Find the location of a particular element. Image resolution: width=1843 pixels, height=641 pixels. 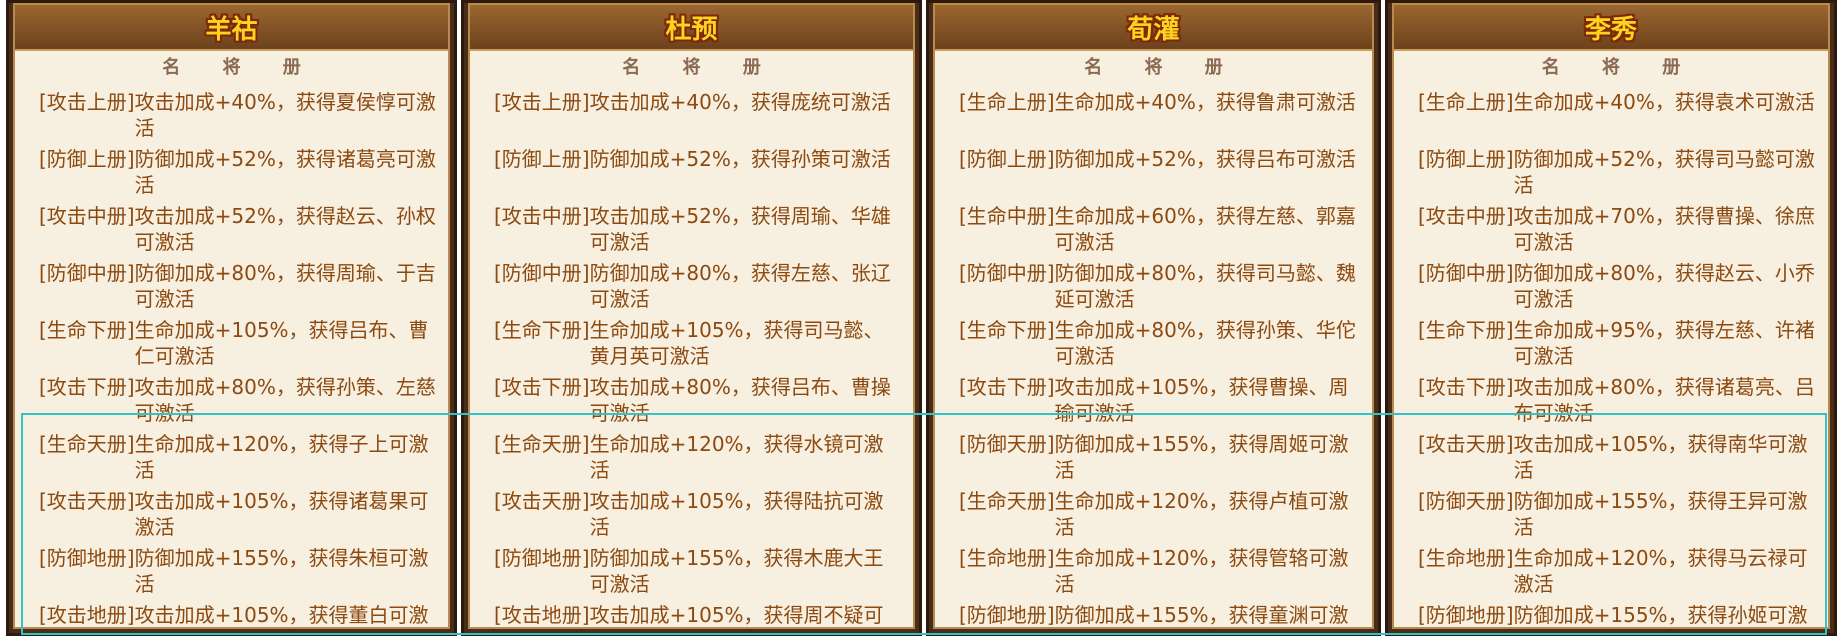

list-item: [生命下册] 生命加成+105%，获得司马懿、黄月英可激活 is located at coordinates (698, 345).